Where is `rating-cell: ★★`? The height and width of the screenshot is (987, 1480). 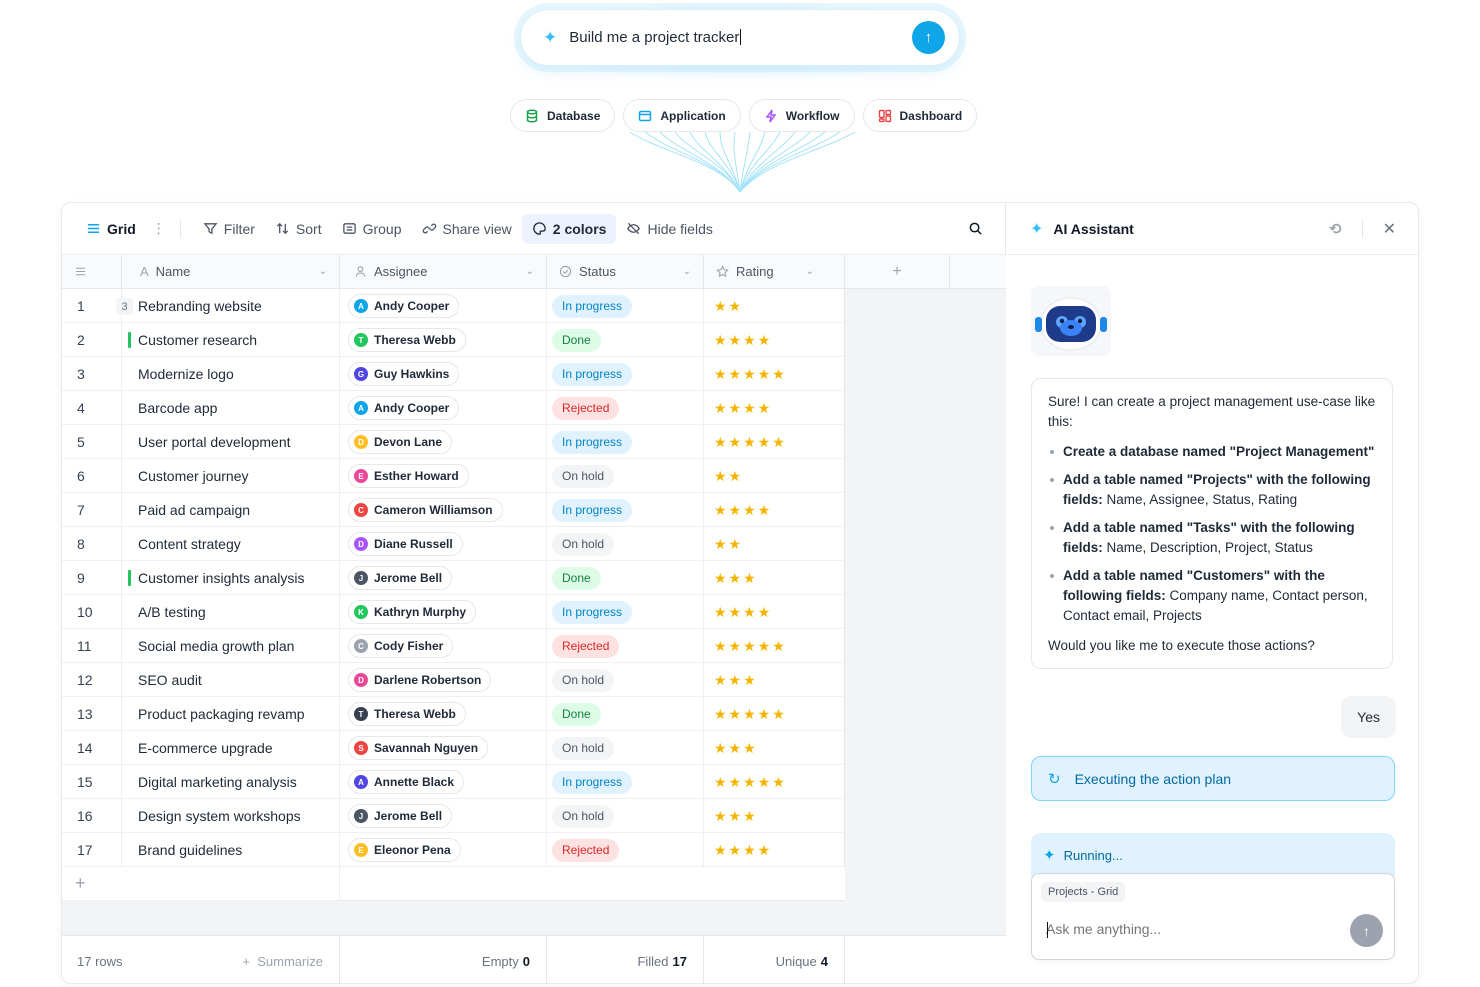
rating-cell: ★★ is located at coordinates (774, 476).